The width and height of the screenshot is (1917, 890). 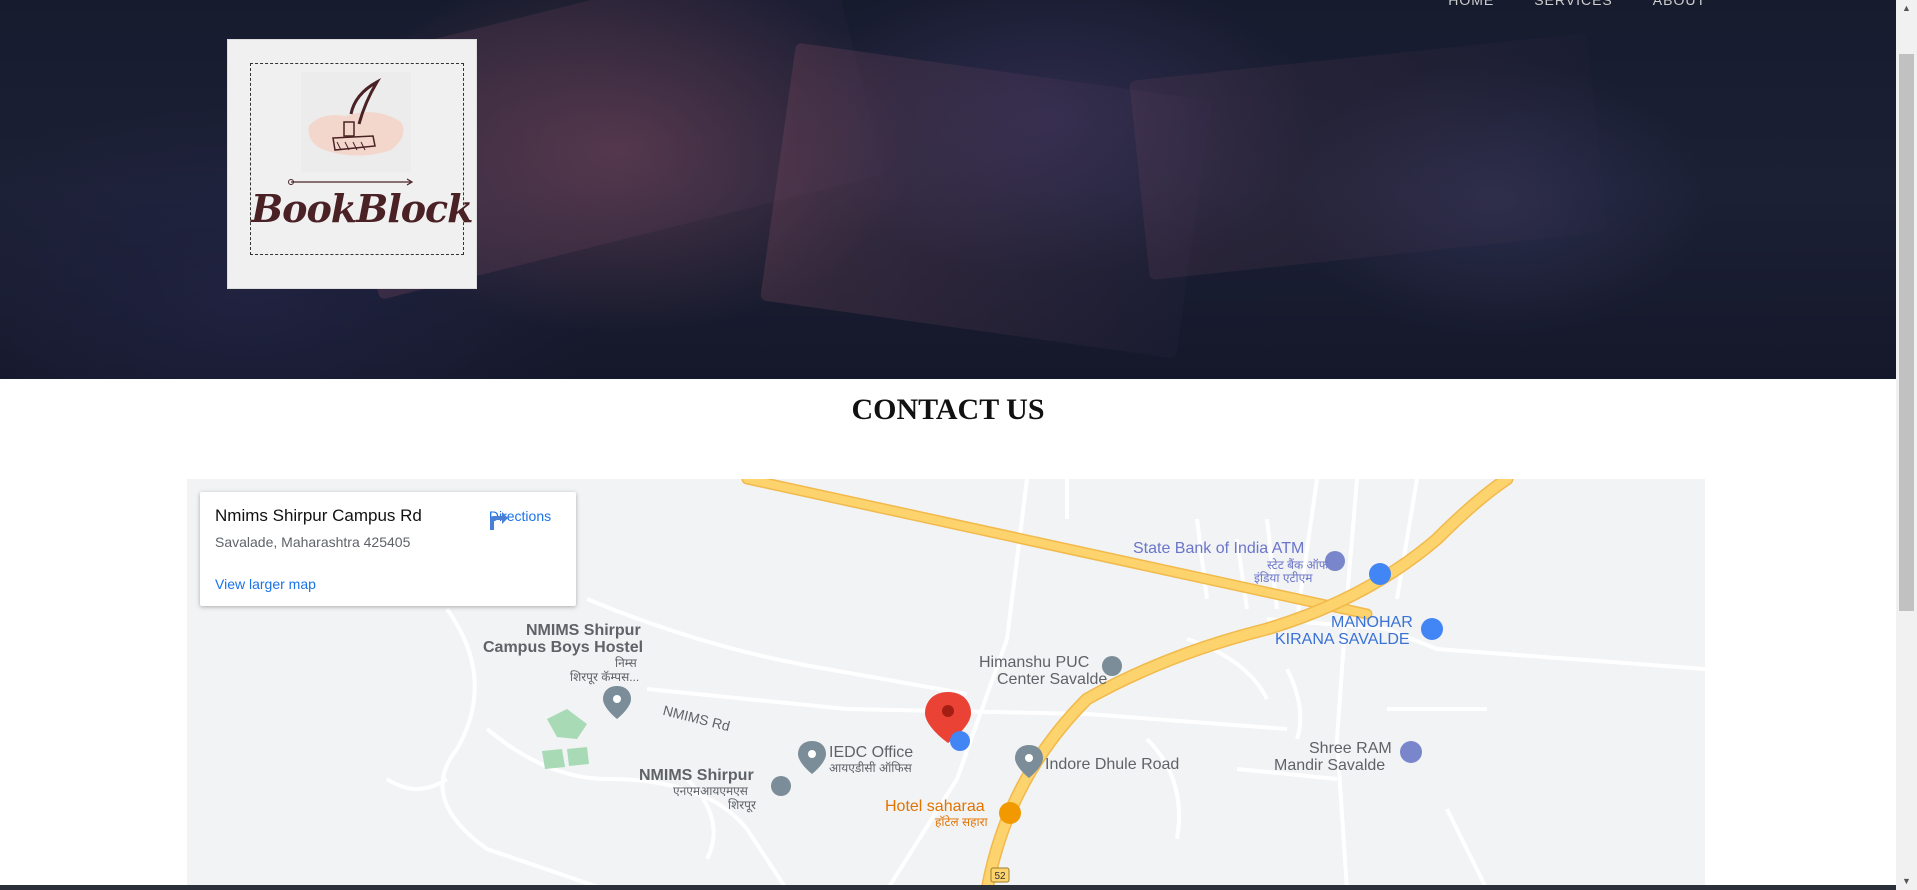 I want to click on map-label-iedc: IEDC Office, so click(x=871, y=752).